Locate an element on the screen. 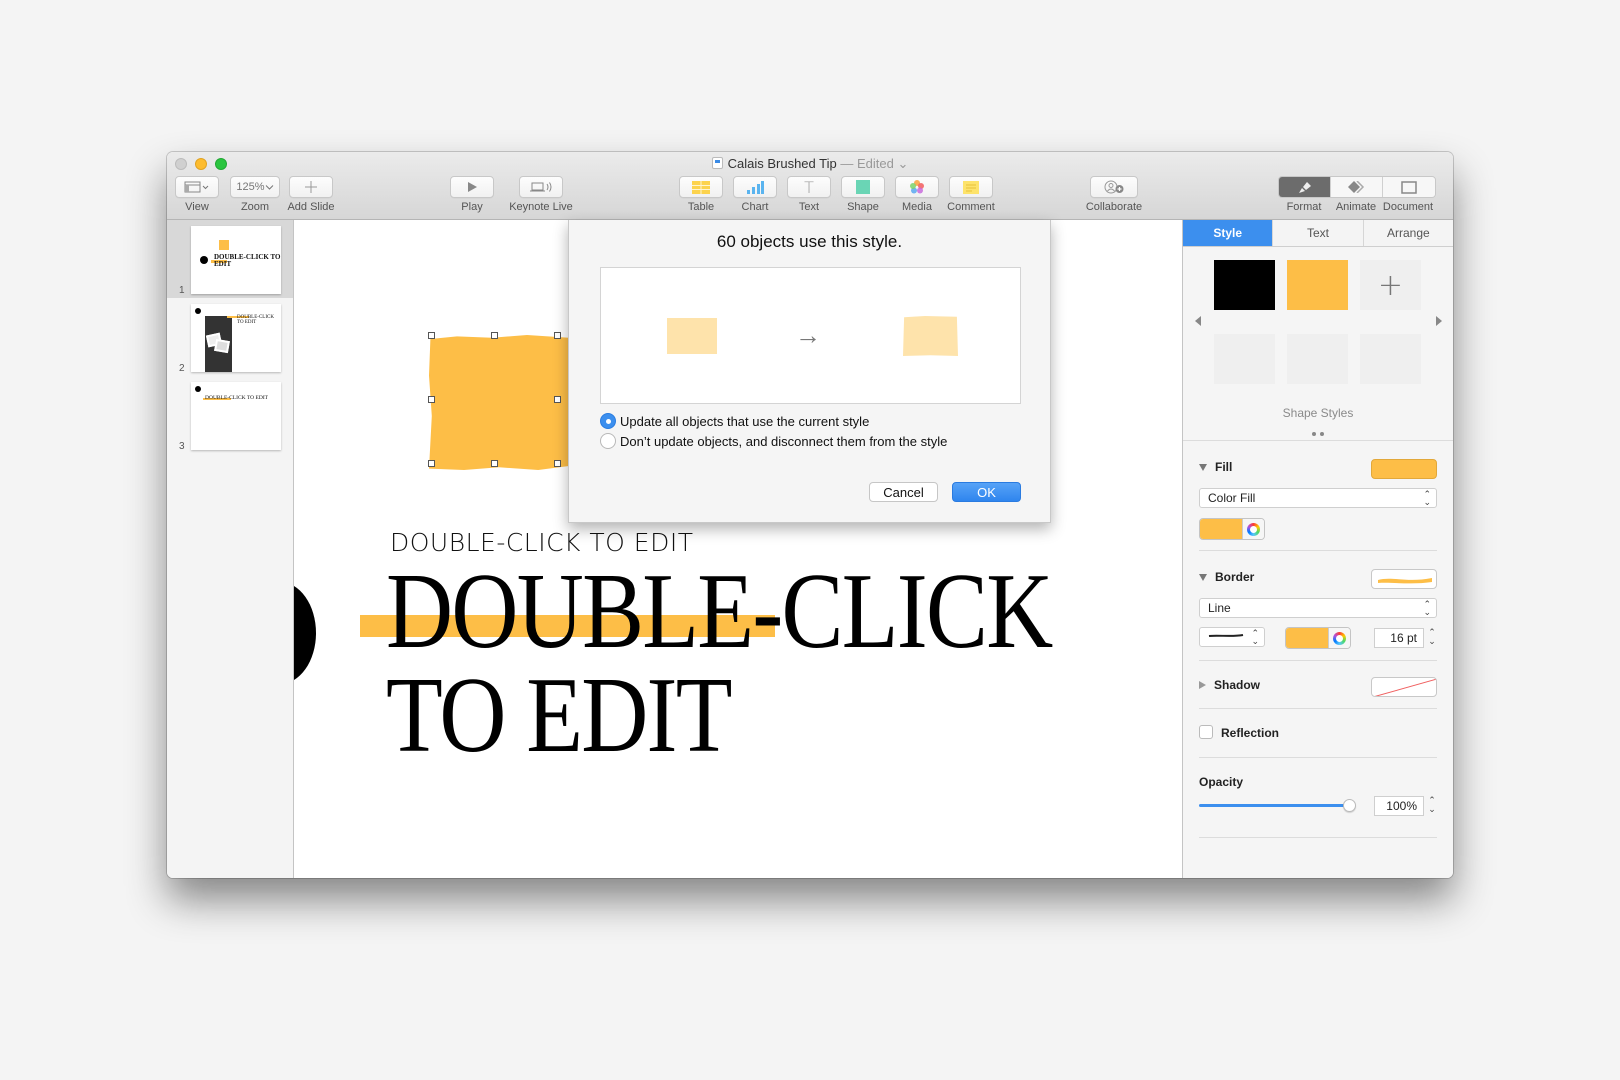 The image size is (1620, 1080). black-circle-shape is located at coordinates (305, 633).